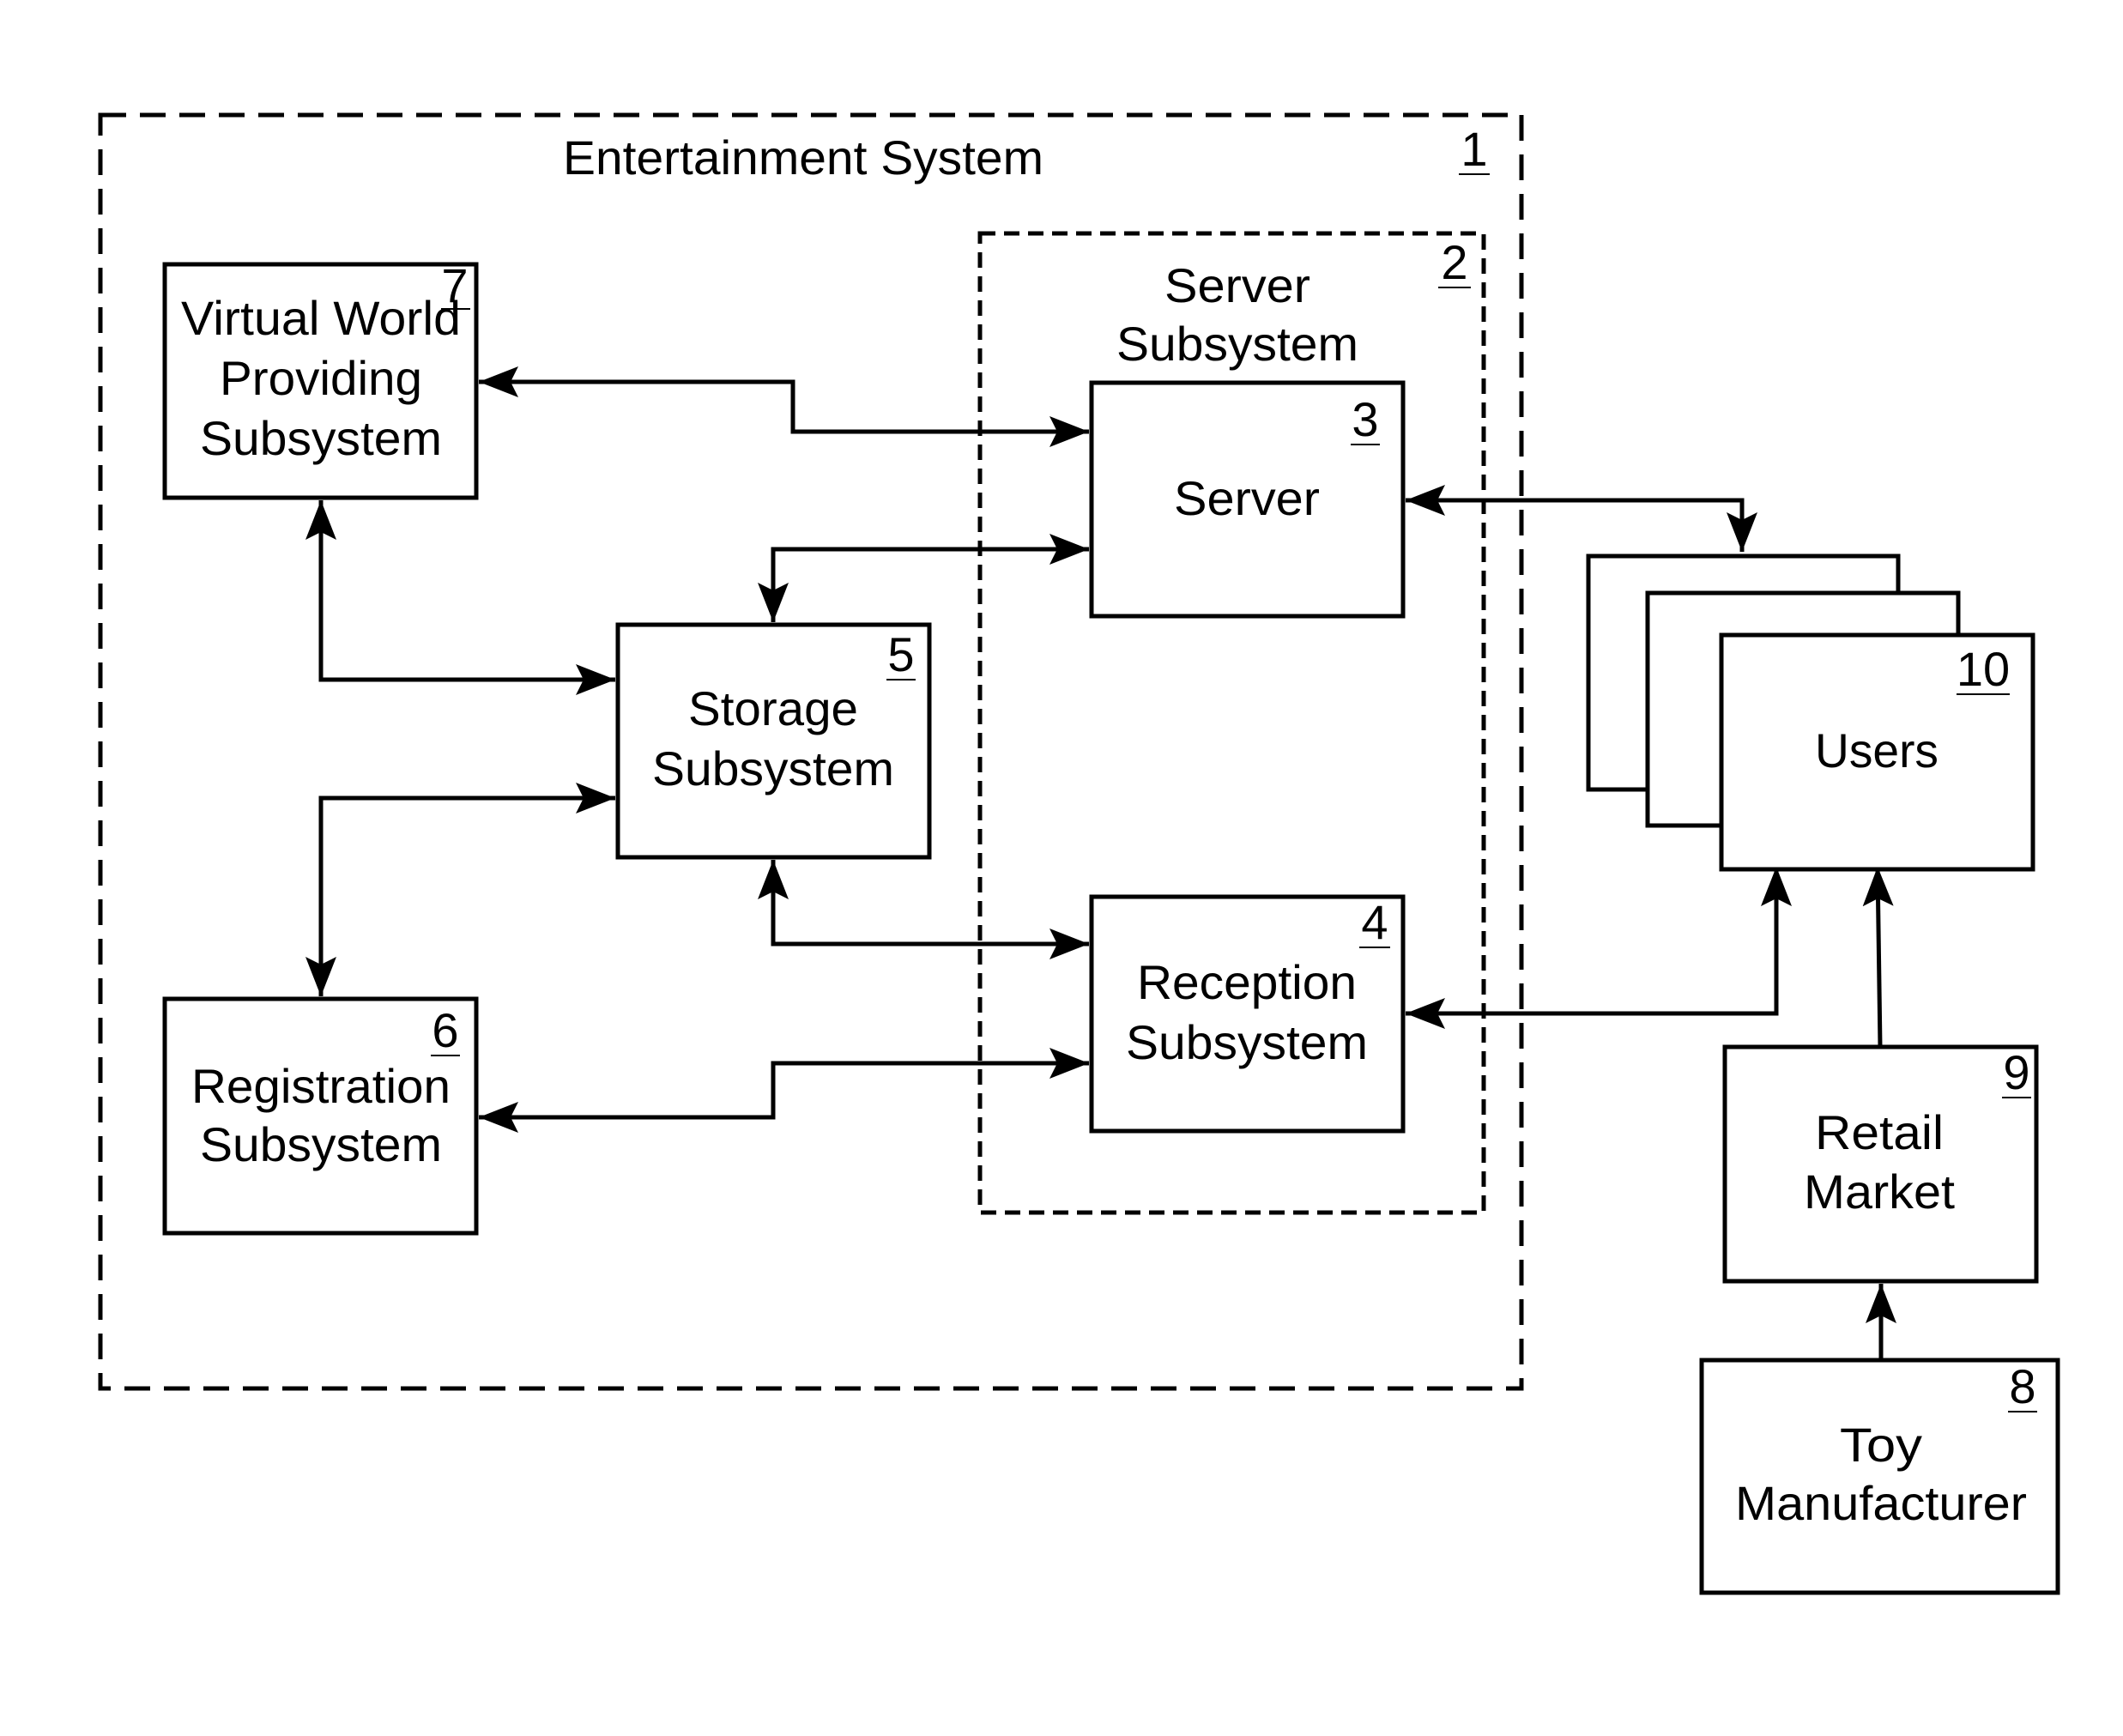 The height and width of the screenshot is (1736, 2123). I want to click on node-reception-subsystem: 4 Reception Subsystem, so click(1248, 1014).